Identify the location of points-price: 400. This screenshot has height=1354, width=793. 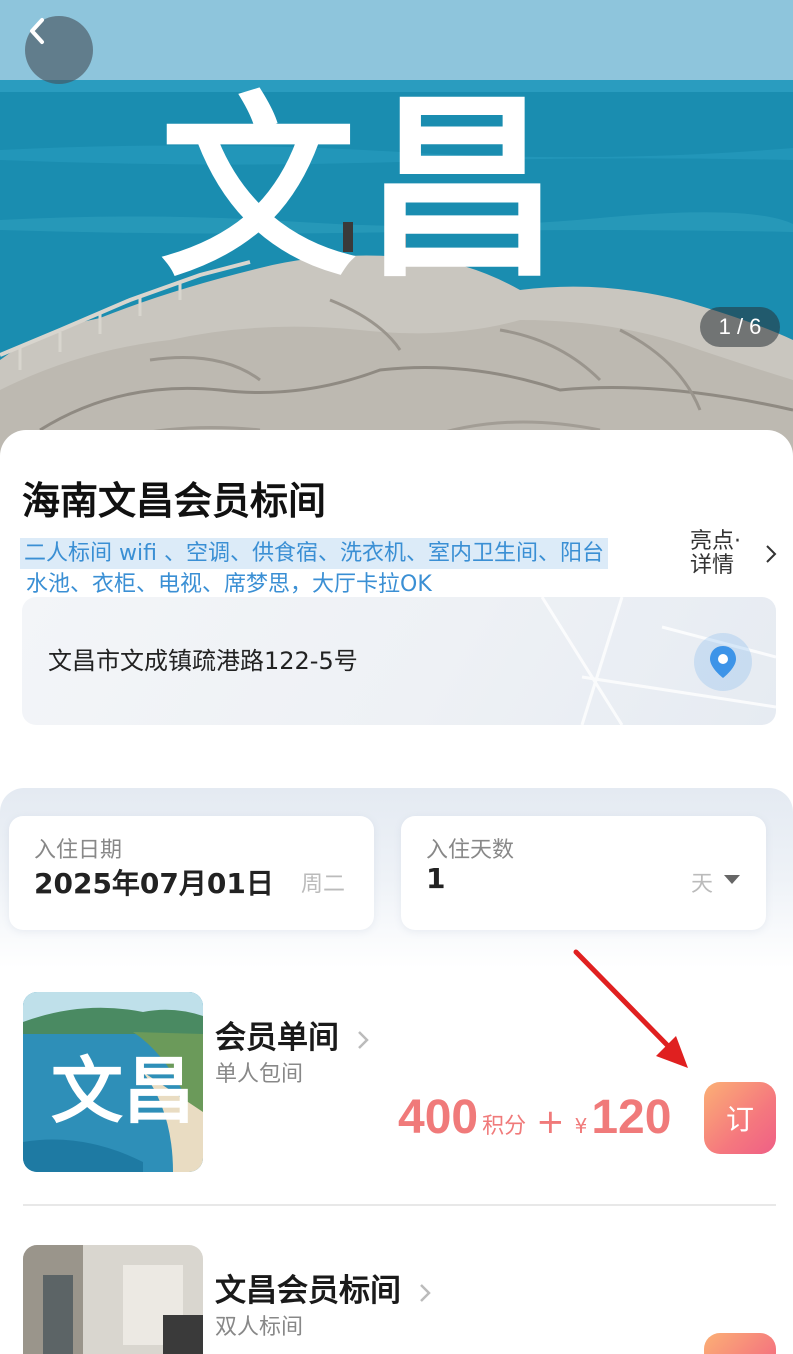
(438, 1117).